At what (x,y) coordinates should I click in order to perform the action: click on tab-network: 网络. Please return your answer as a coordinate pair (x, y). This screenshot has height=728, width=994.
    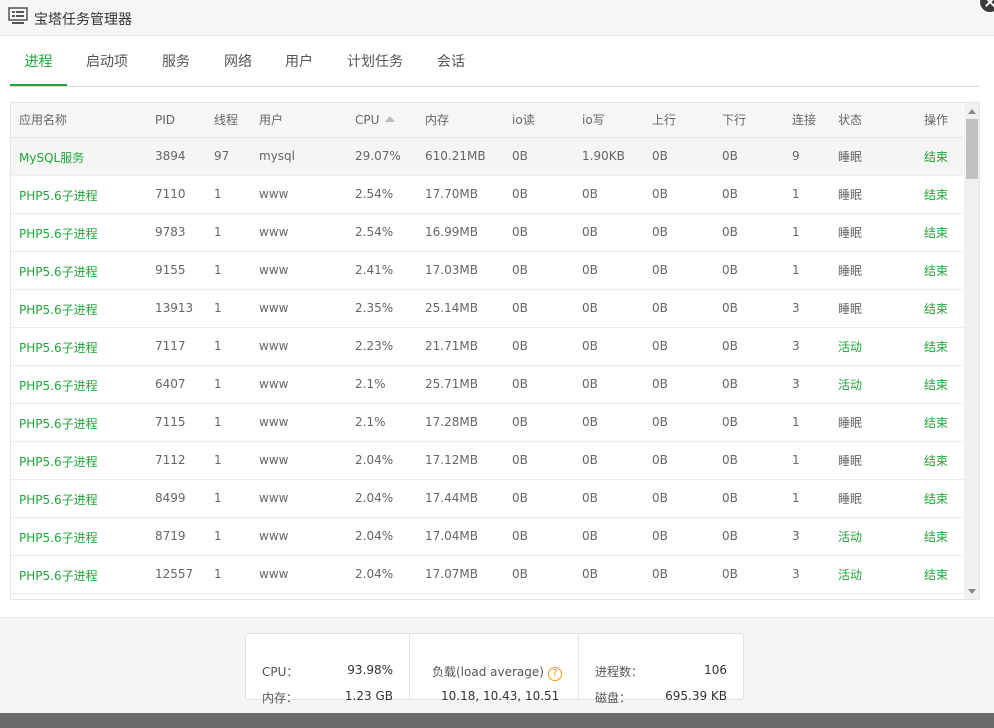
    Looking at the image, I should click on (238, 65).